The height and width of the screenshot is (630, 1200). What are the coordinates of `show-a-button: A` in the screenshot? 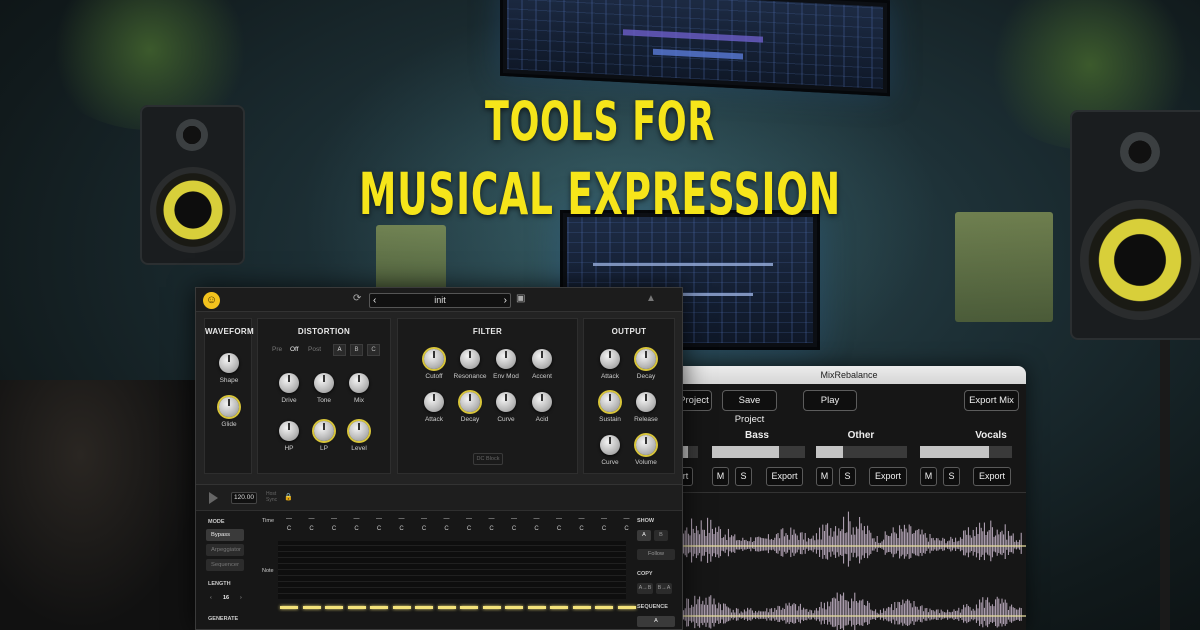 It's located at (644, 535).